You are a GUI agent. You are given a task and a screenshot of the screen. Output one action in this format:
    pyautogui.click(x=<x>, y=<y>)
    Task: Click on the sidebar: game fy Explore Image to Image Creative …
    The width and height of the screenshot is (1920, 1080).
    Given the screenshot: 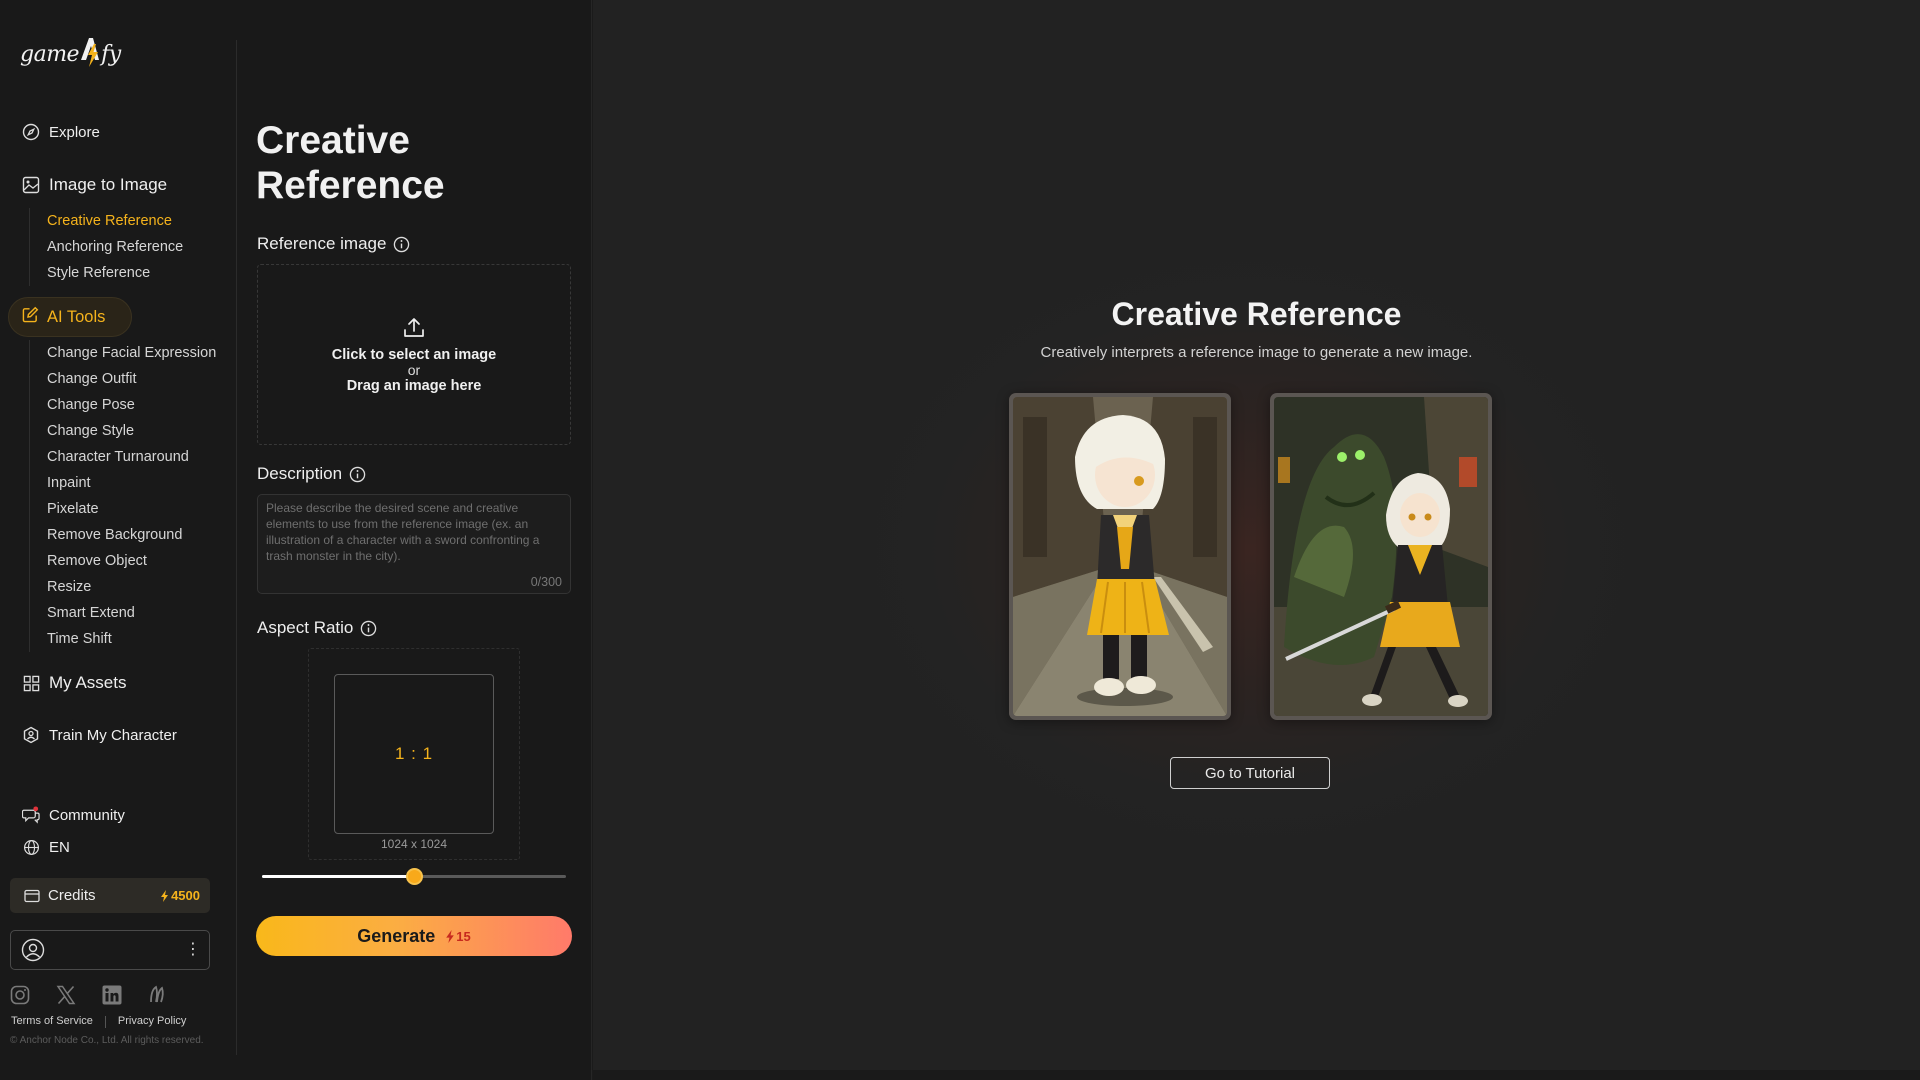 What is the action you would take?
    pyautogui.click(x=118, y=540)
    